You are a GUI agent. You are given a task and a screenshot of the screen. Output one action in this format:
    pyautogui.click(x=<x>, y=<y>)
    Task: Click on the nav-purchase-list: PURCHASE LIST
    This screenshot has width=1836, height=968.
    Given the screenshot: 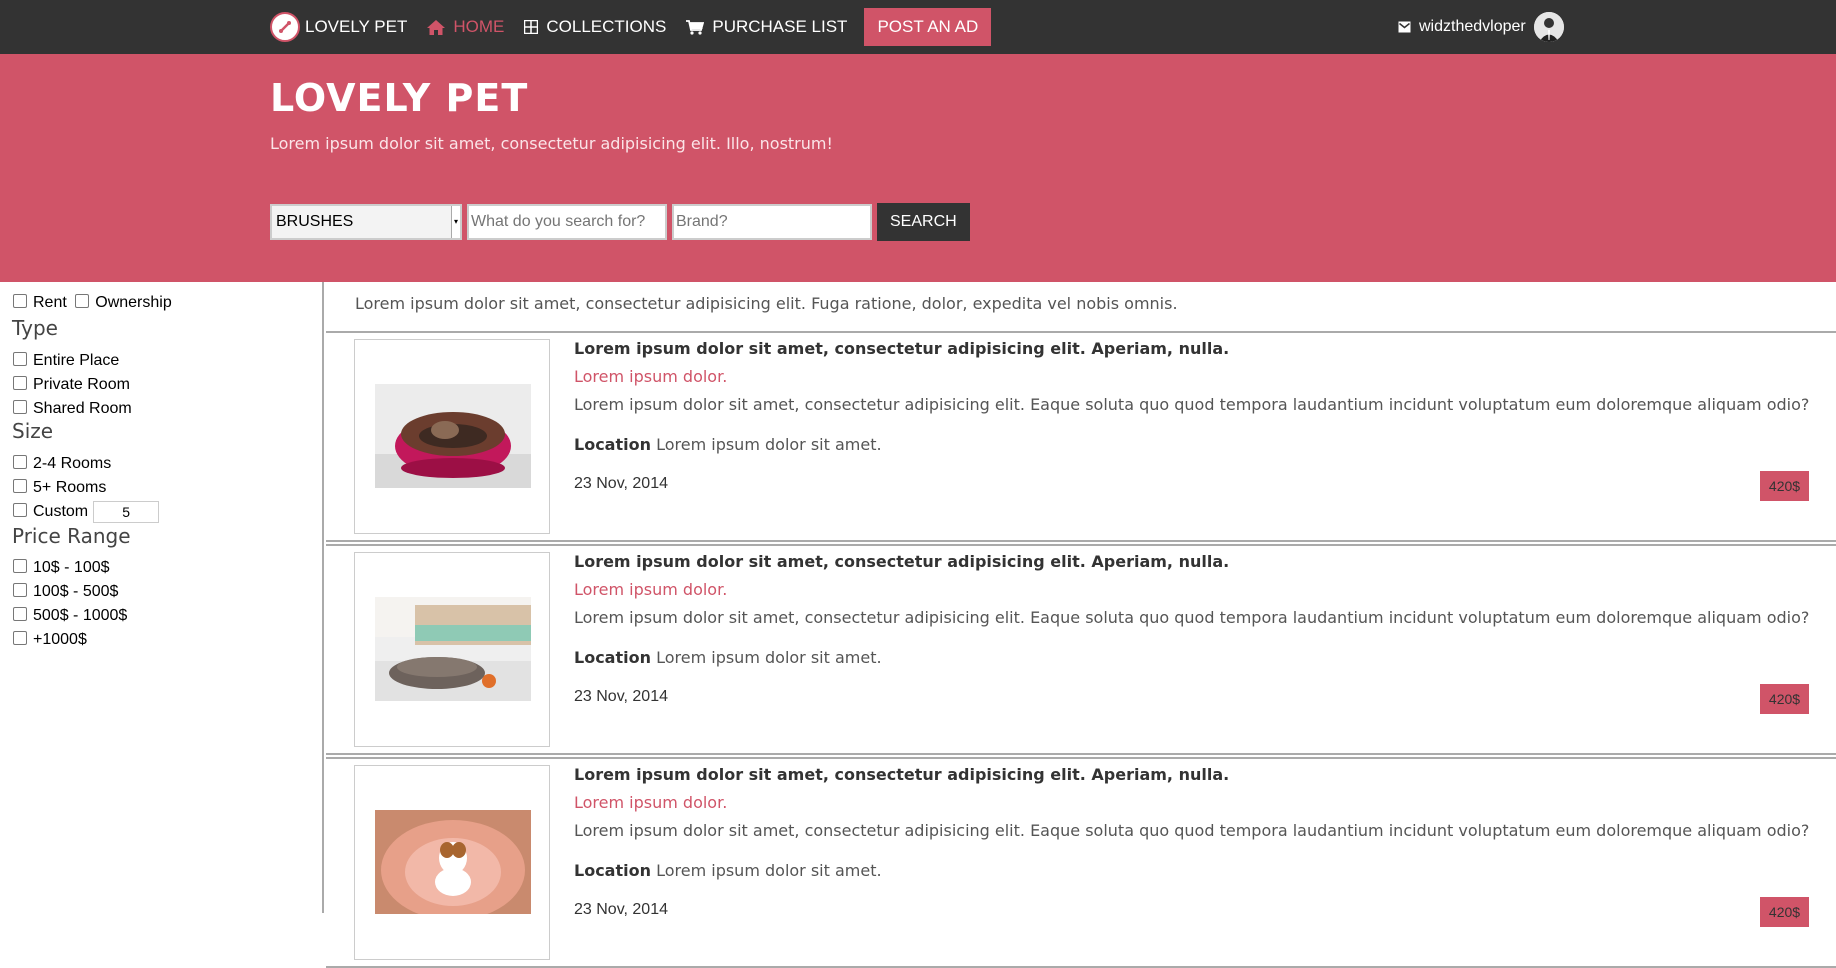 What is the action you would take?
    pyautogui.click(x=766, y=27)
    